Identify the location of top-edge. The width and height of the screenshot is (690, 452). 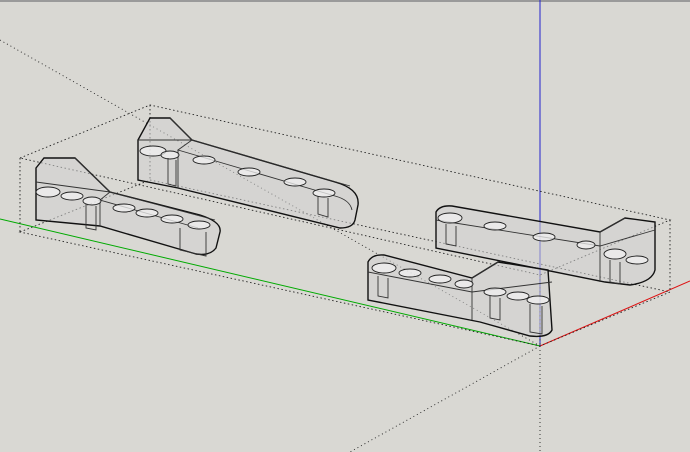
(345, 1).